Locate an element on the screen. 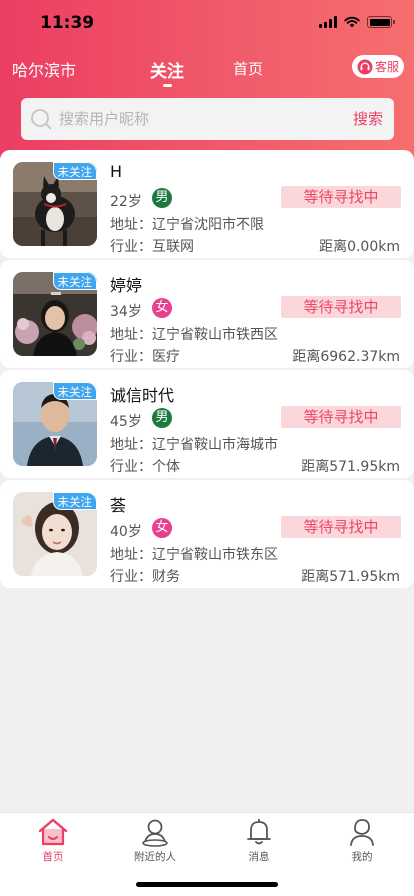 The image size is (414, 896). user-industry: 行业：医疗 is located at coordinates (145, 357).